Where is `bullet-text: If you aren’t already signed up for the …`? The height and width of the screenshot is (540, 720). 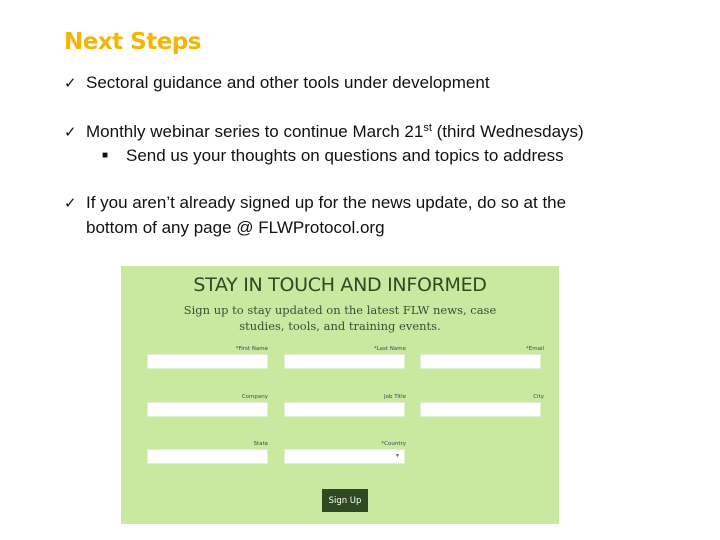
bullet-text: If you aren’t already signed up for the … is located at coordinates (326, 202).